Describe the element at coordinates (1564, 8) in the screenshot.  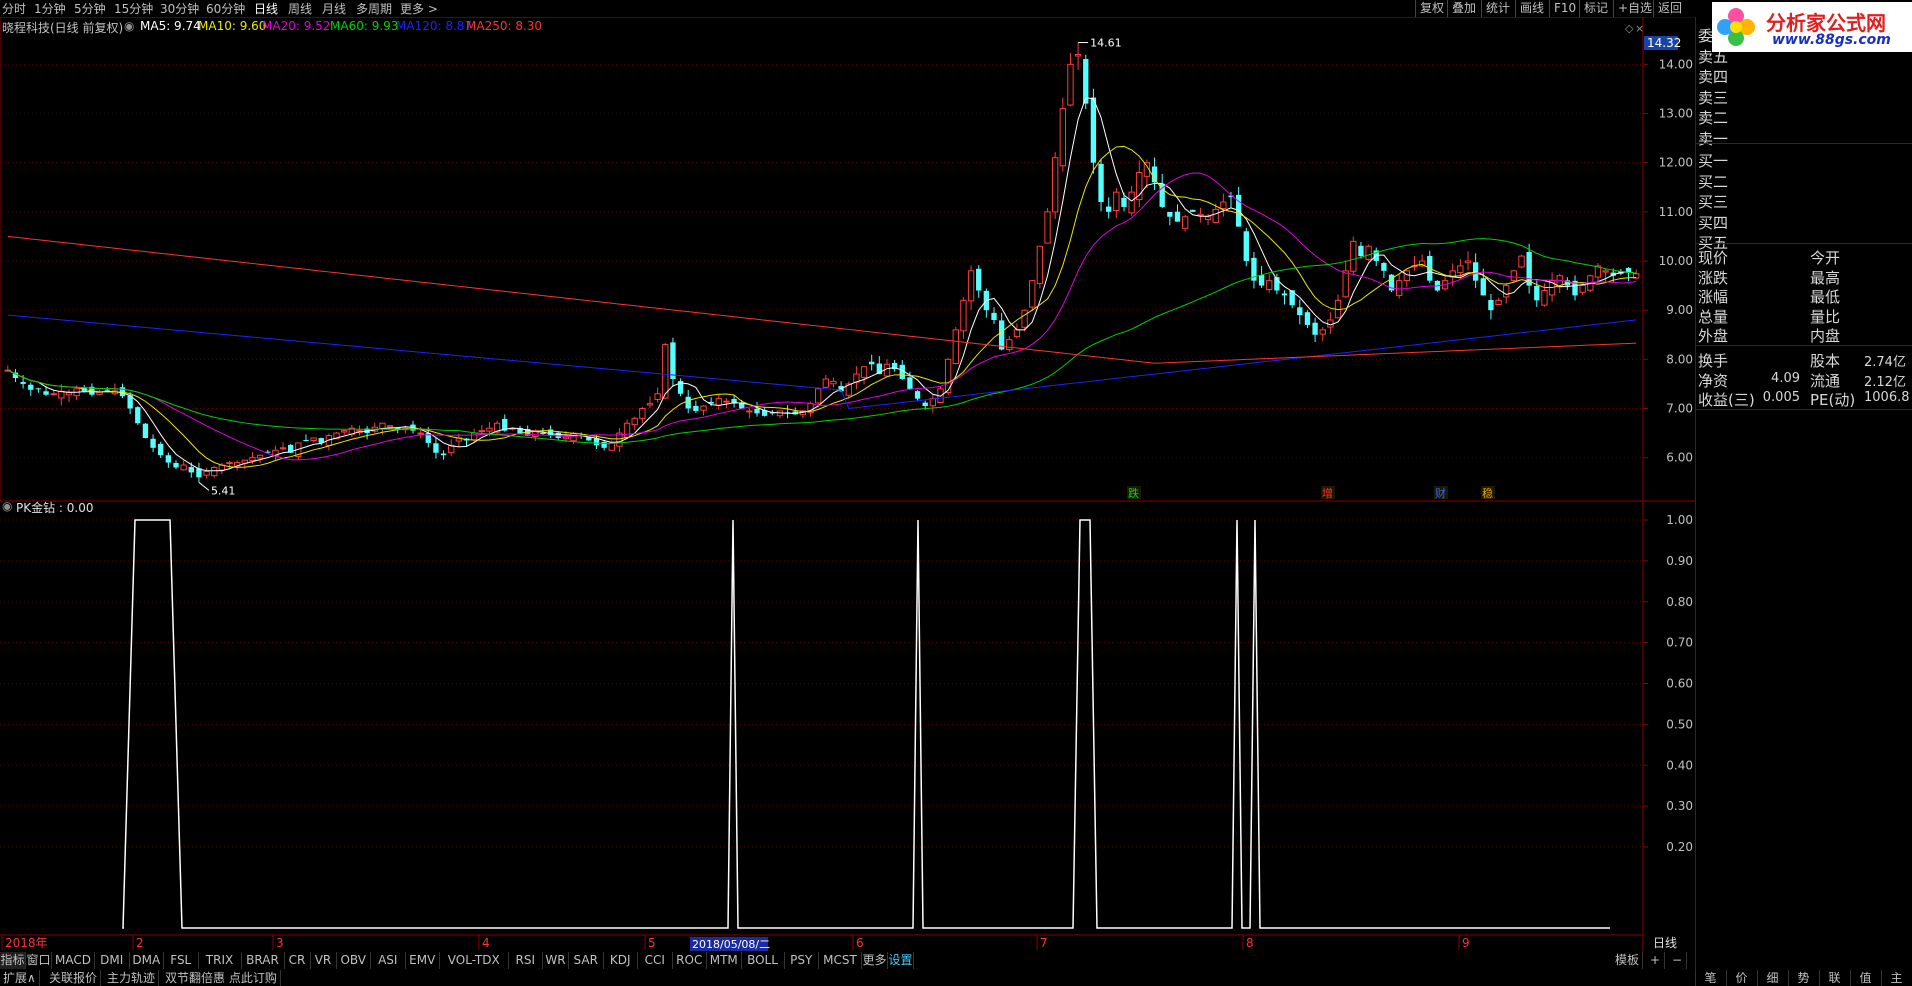
I see `tool-button-4: F10` at that location.